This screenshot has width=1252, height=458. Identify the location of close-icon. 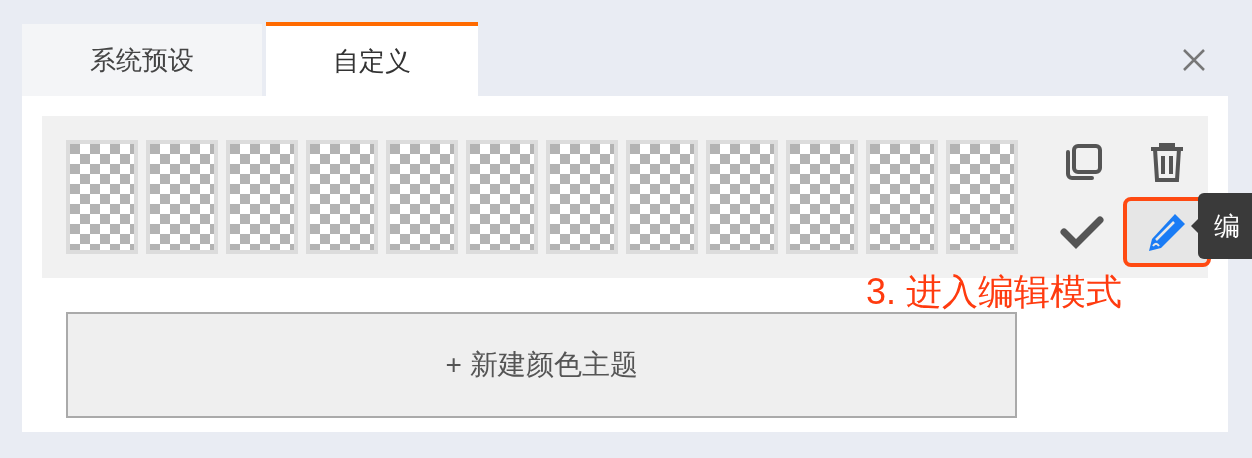
(1194, 60).